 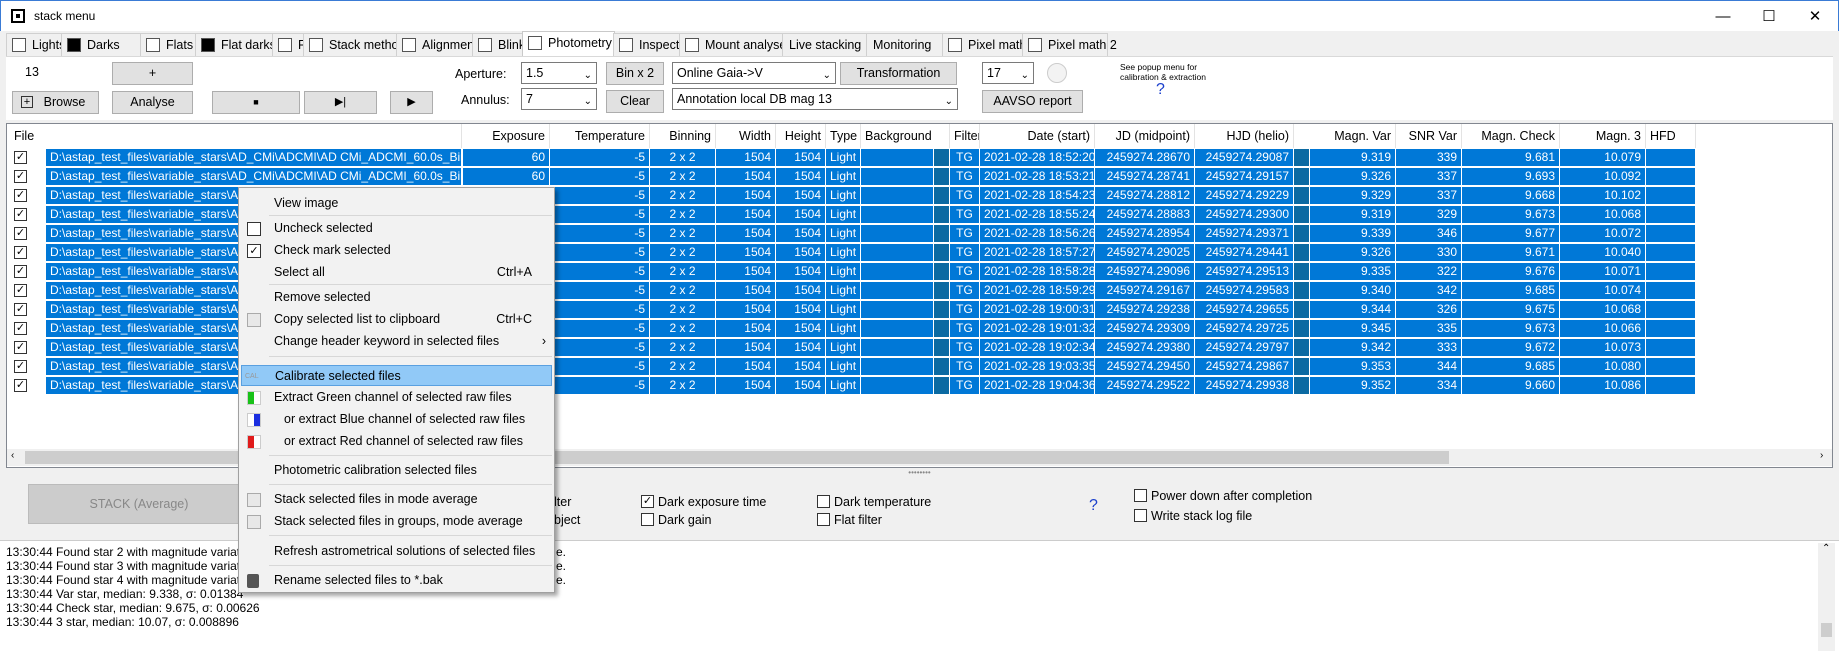 What do you see at coordinates (1821, 455) in the screenshot?
I see `scroll-right-icon: ›` at bounding box center [1821, 455].